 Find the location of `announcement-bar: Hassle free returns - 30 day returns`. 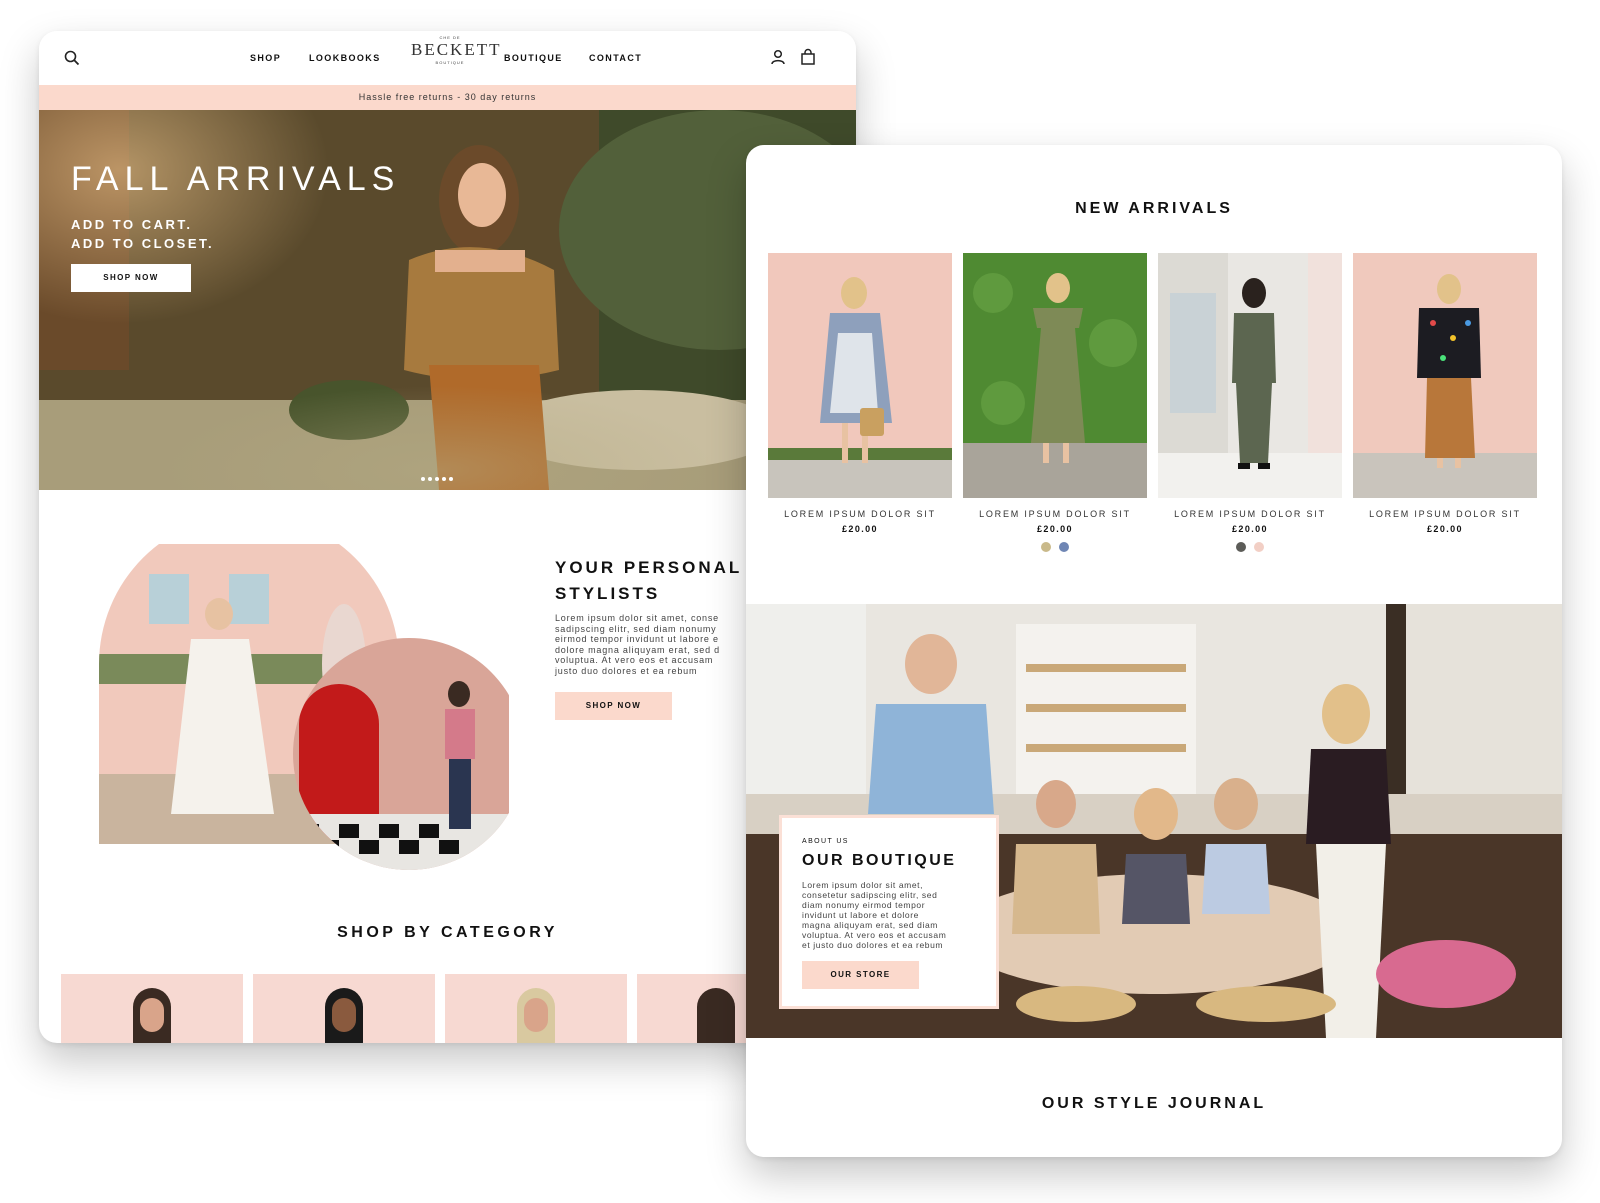

announcement-bar: Hassle free returns - 30 day returns is located at coordinates (447, 97).